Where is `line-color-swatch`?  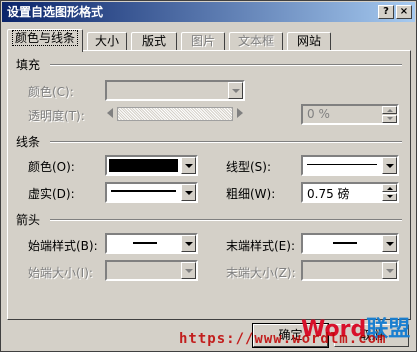 line-color-swatch is located at coordinates (143, 165).